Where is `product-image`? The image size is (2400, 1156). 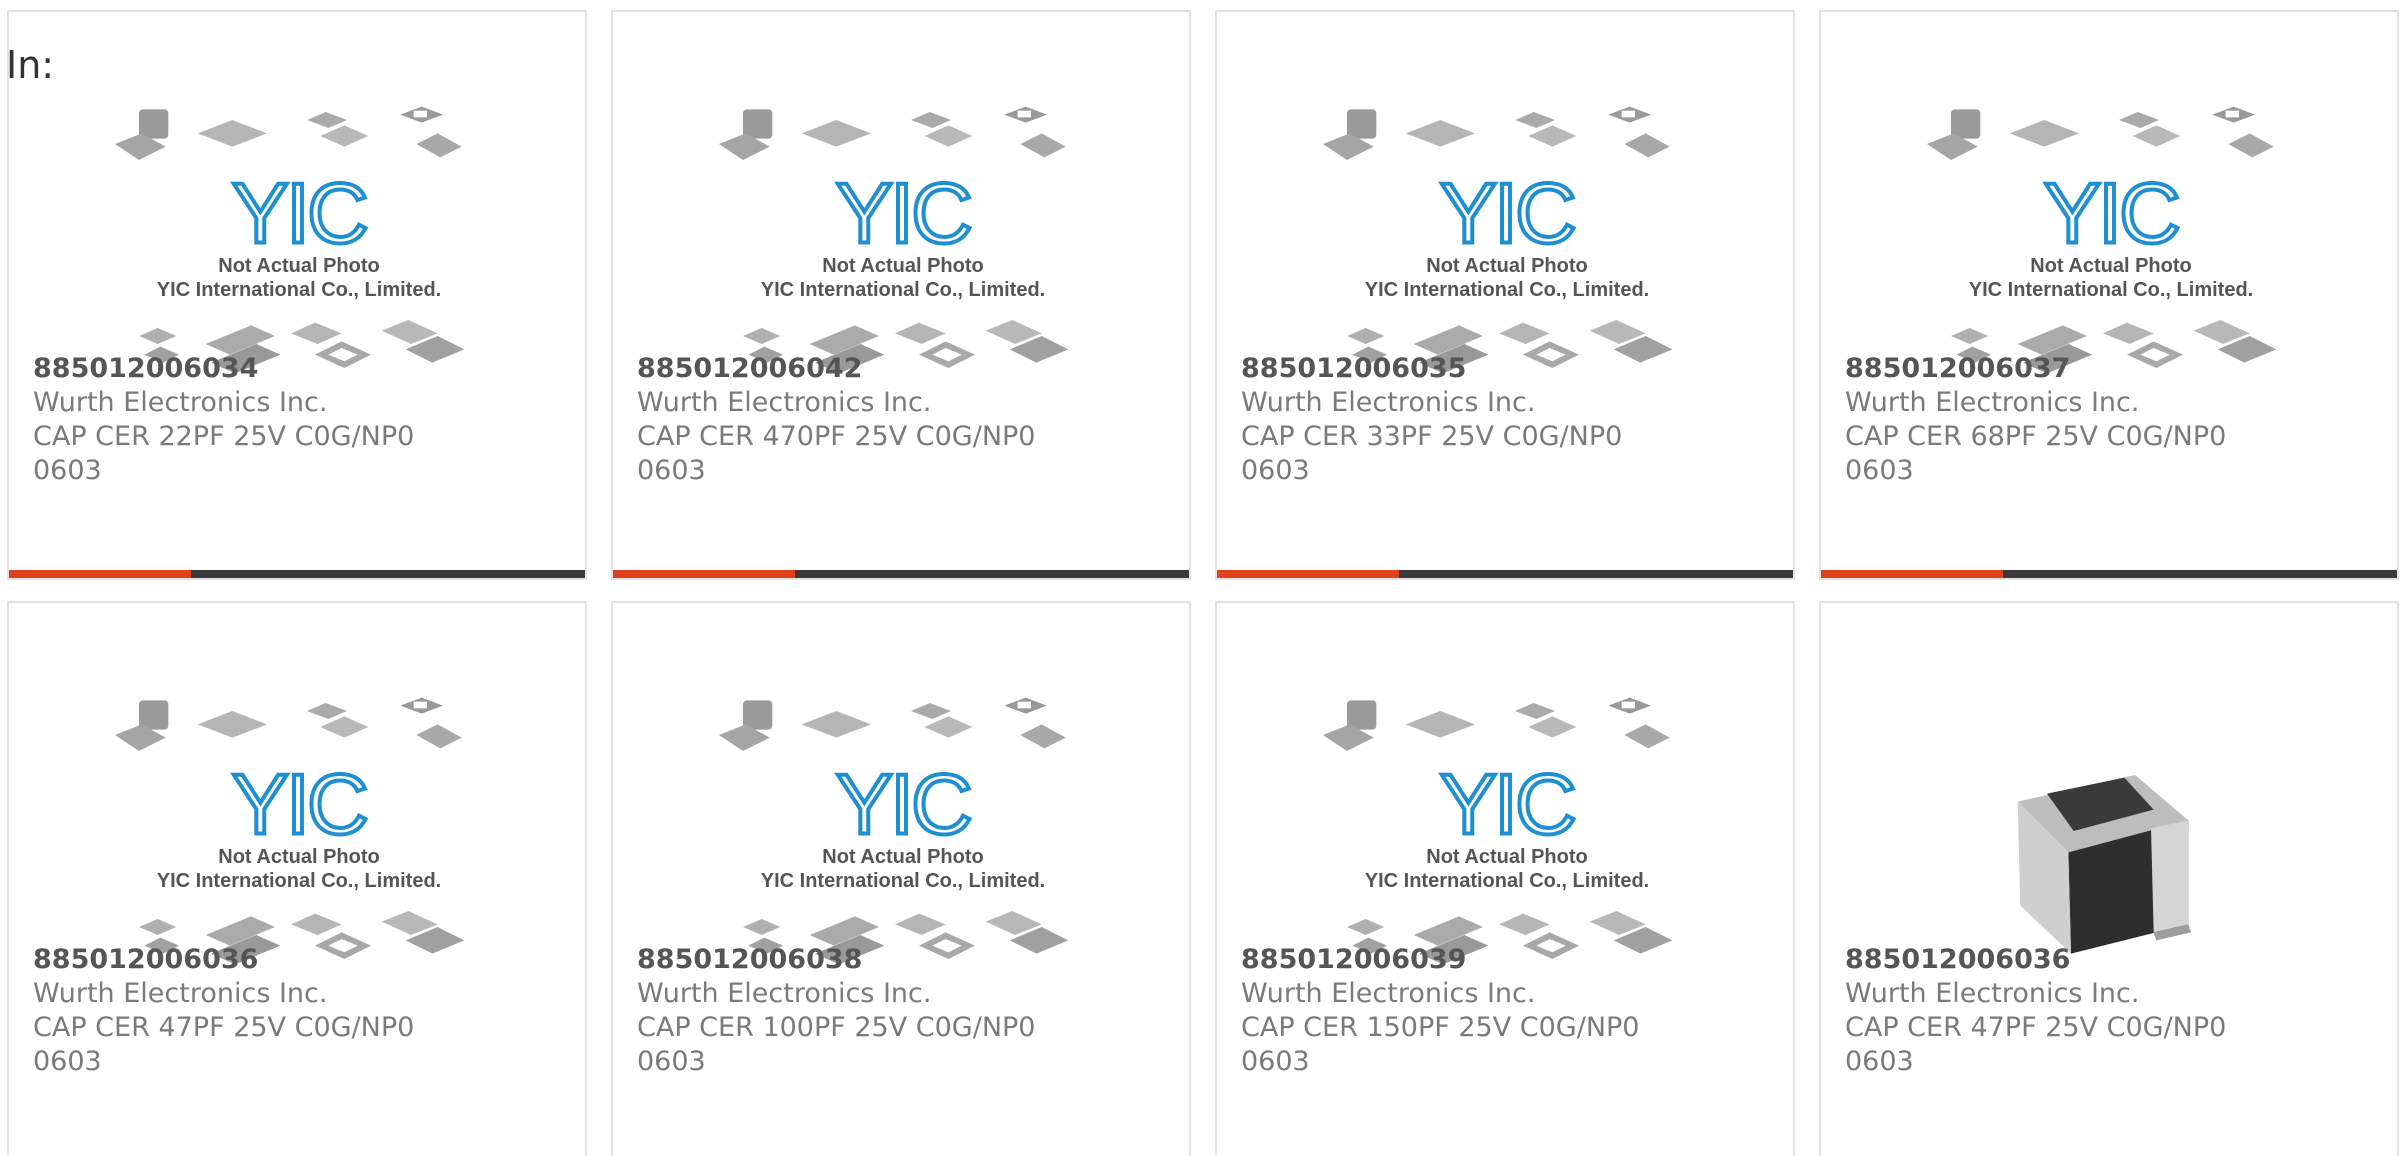 product-image is located at coordinates (2111, 827).